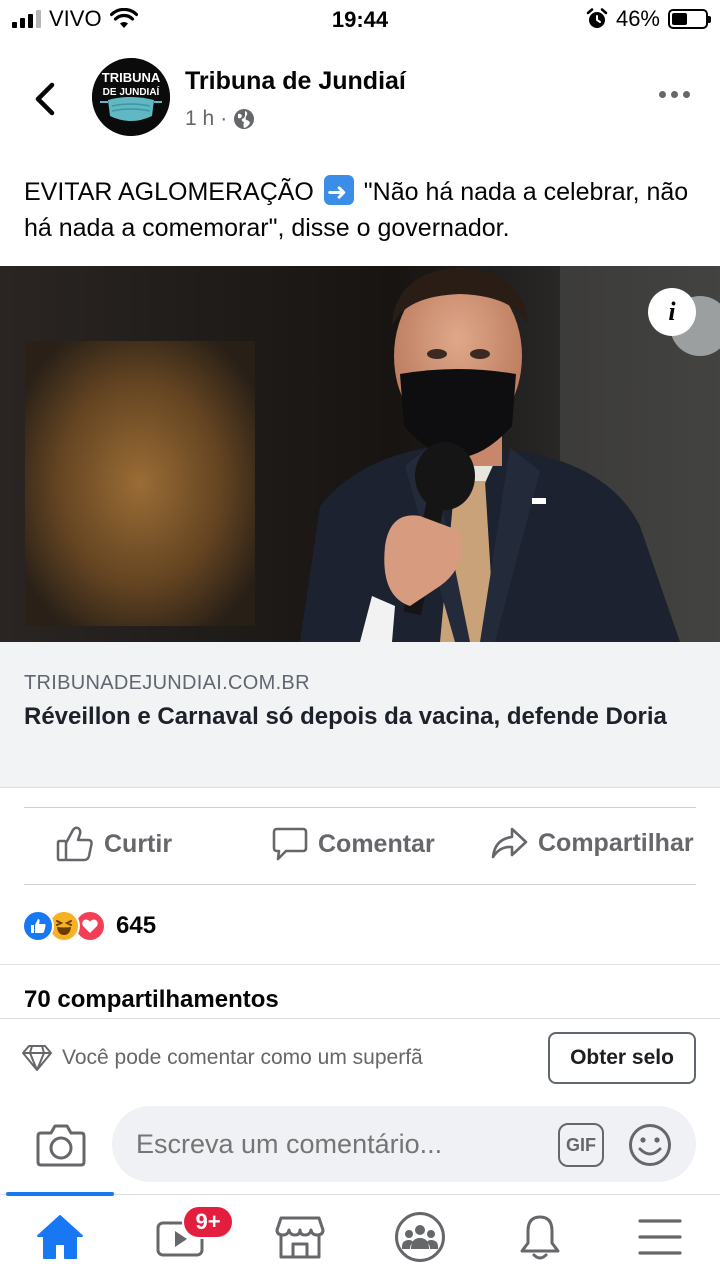 Image resolution: width=720 pixels, height=1280 pixels. I want to click on post-meta: 1 h ·, so click(220, 119).